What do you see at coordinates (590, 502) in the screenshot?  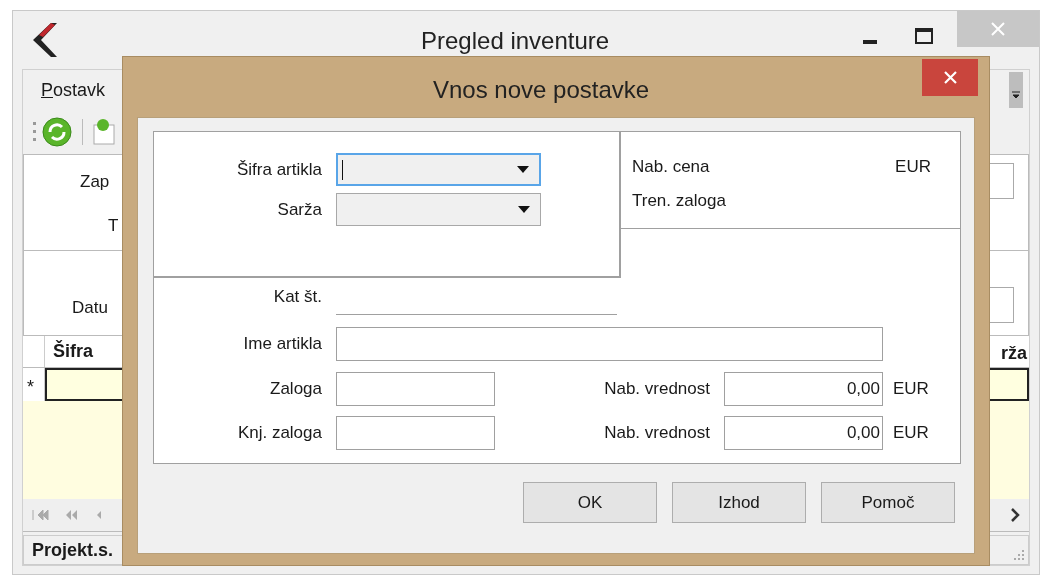 I see `dialog-button: OK` at bounding box center [590, 502].